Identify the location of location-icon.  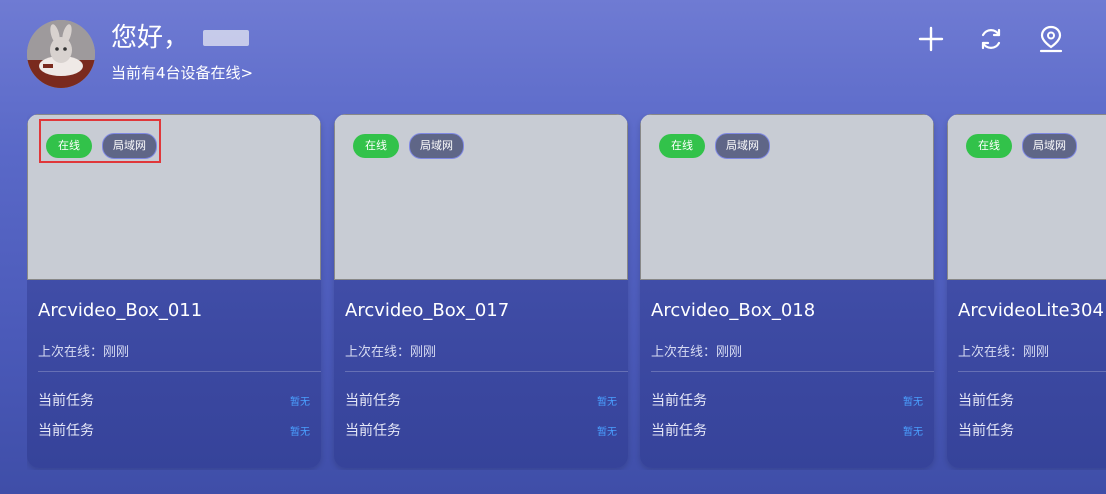
(1051, 39).